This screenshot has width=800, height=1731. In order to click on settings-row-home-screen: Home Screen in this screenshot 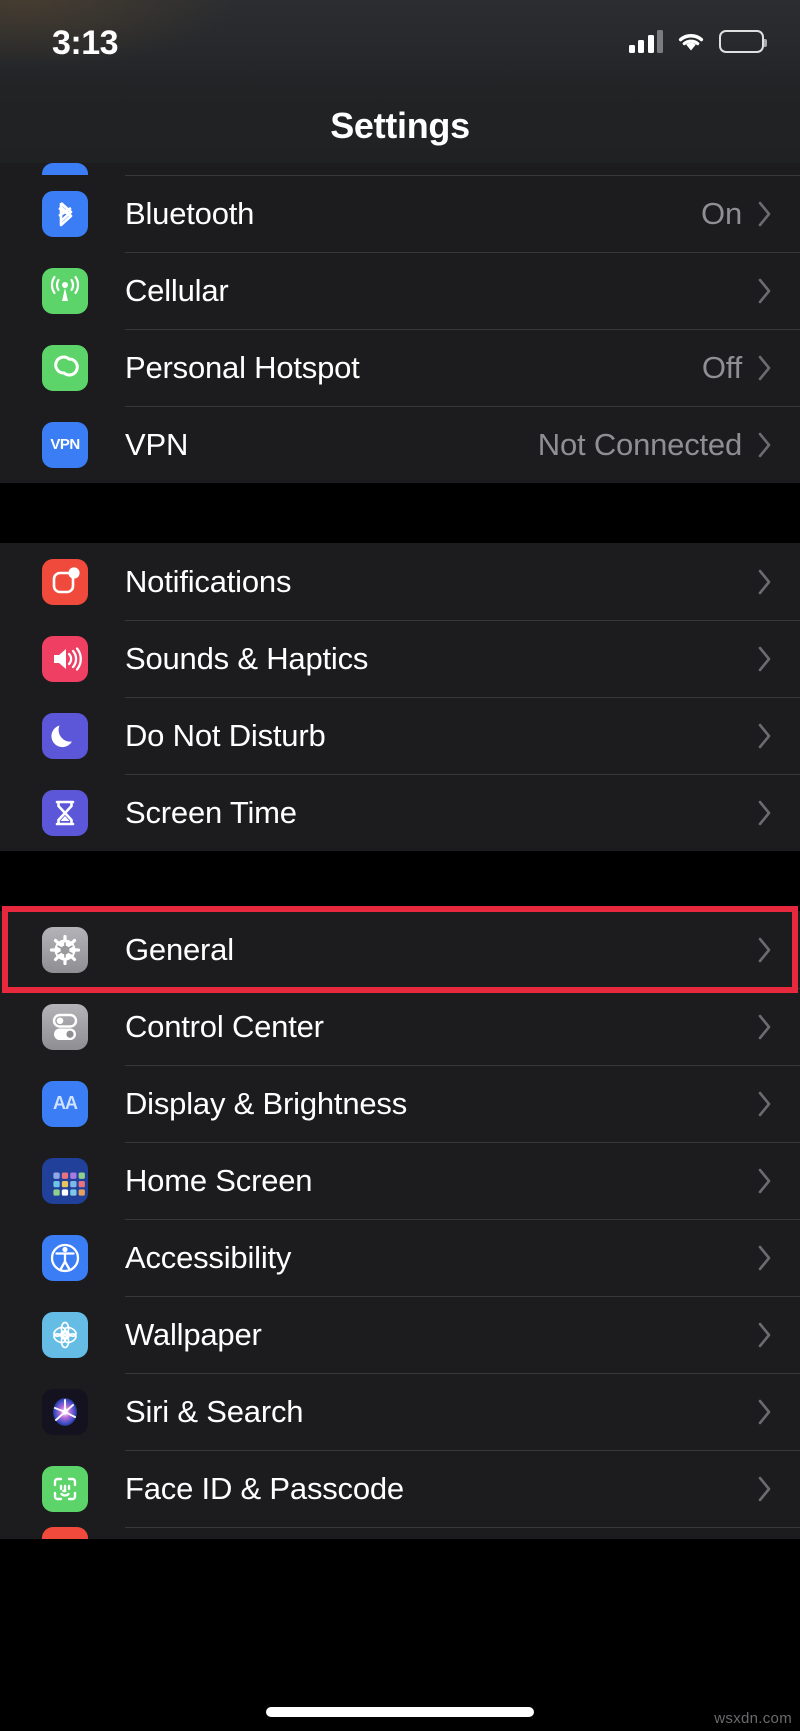, I will do `click(400, 1180)`.